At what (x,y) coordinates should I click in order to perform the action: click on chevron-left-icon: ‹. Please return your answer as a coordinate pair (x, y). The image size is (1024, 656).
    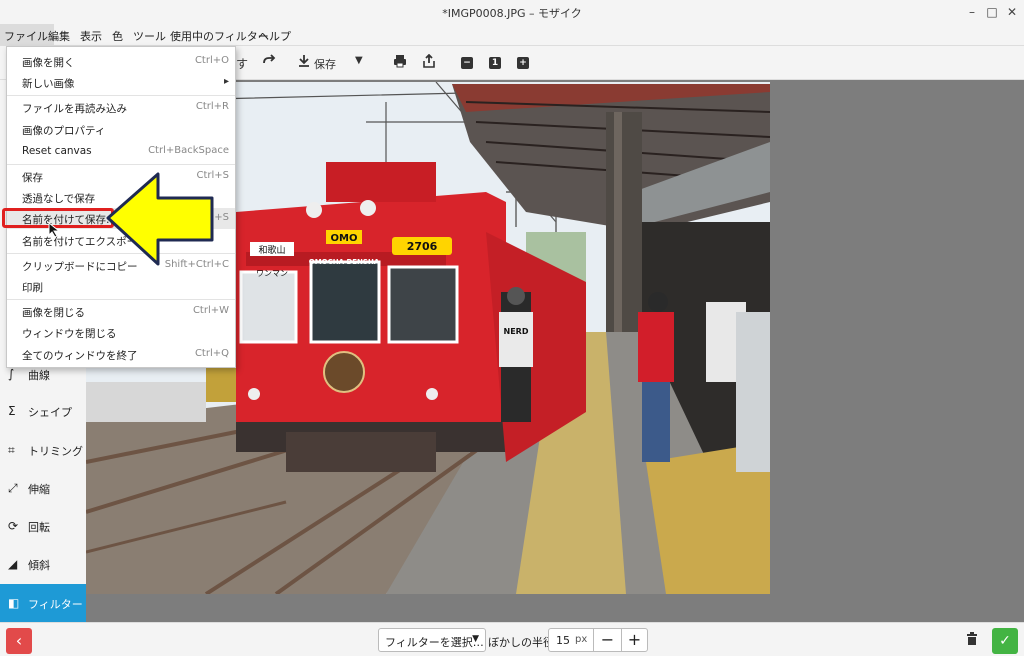
    Looking at the image, I should click on (19, 640).